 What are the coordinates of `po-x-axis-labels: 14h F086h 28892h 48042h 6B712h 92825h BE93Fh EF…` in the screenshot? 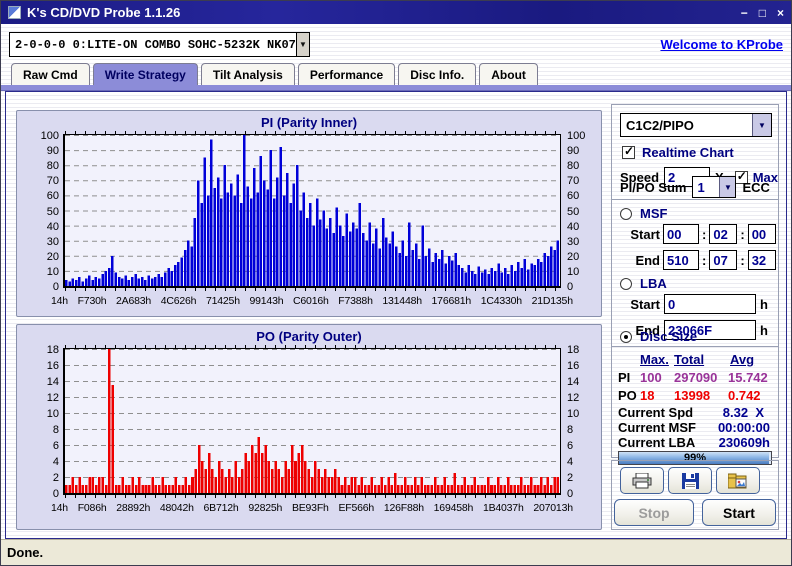 It's located at (312, 508).